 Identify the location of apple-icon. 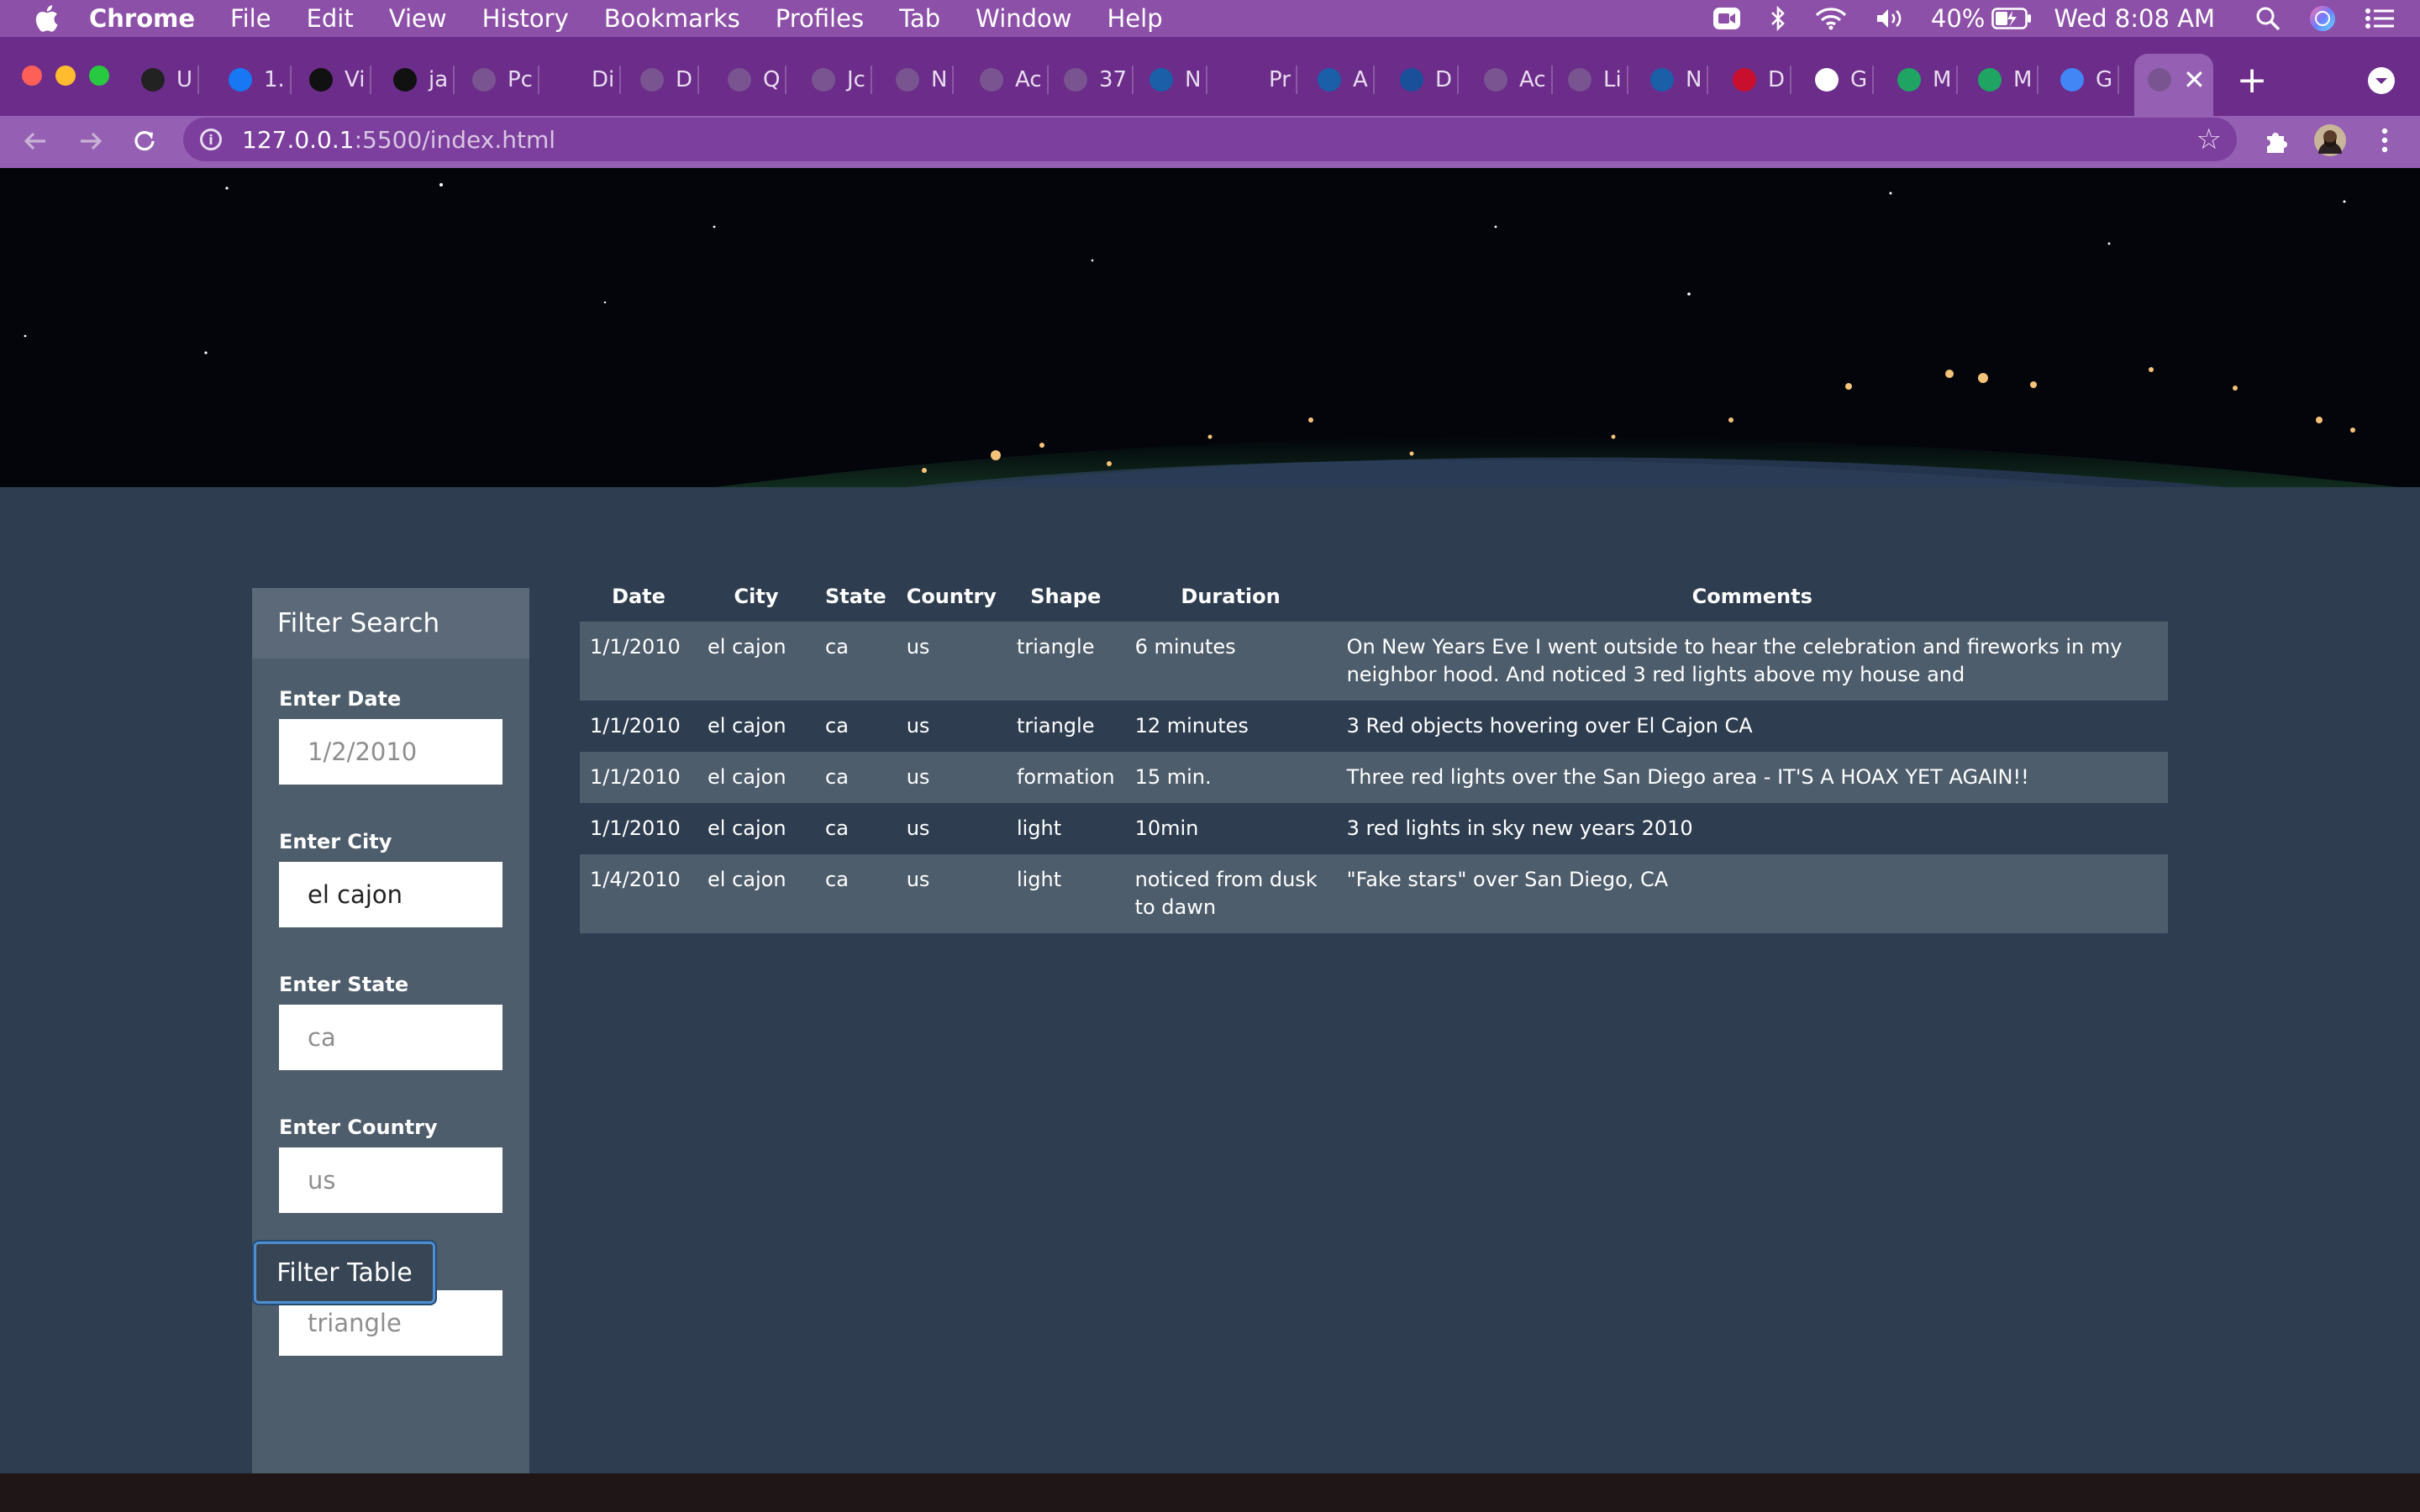
(46, 18).